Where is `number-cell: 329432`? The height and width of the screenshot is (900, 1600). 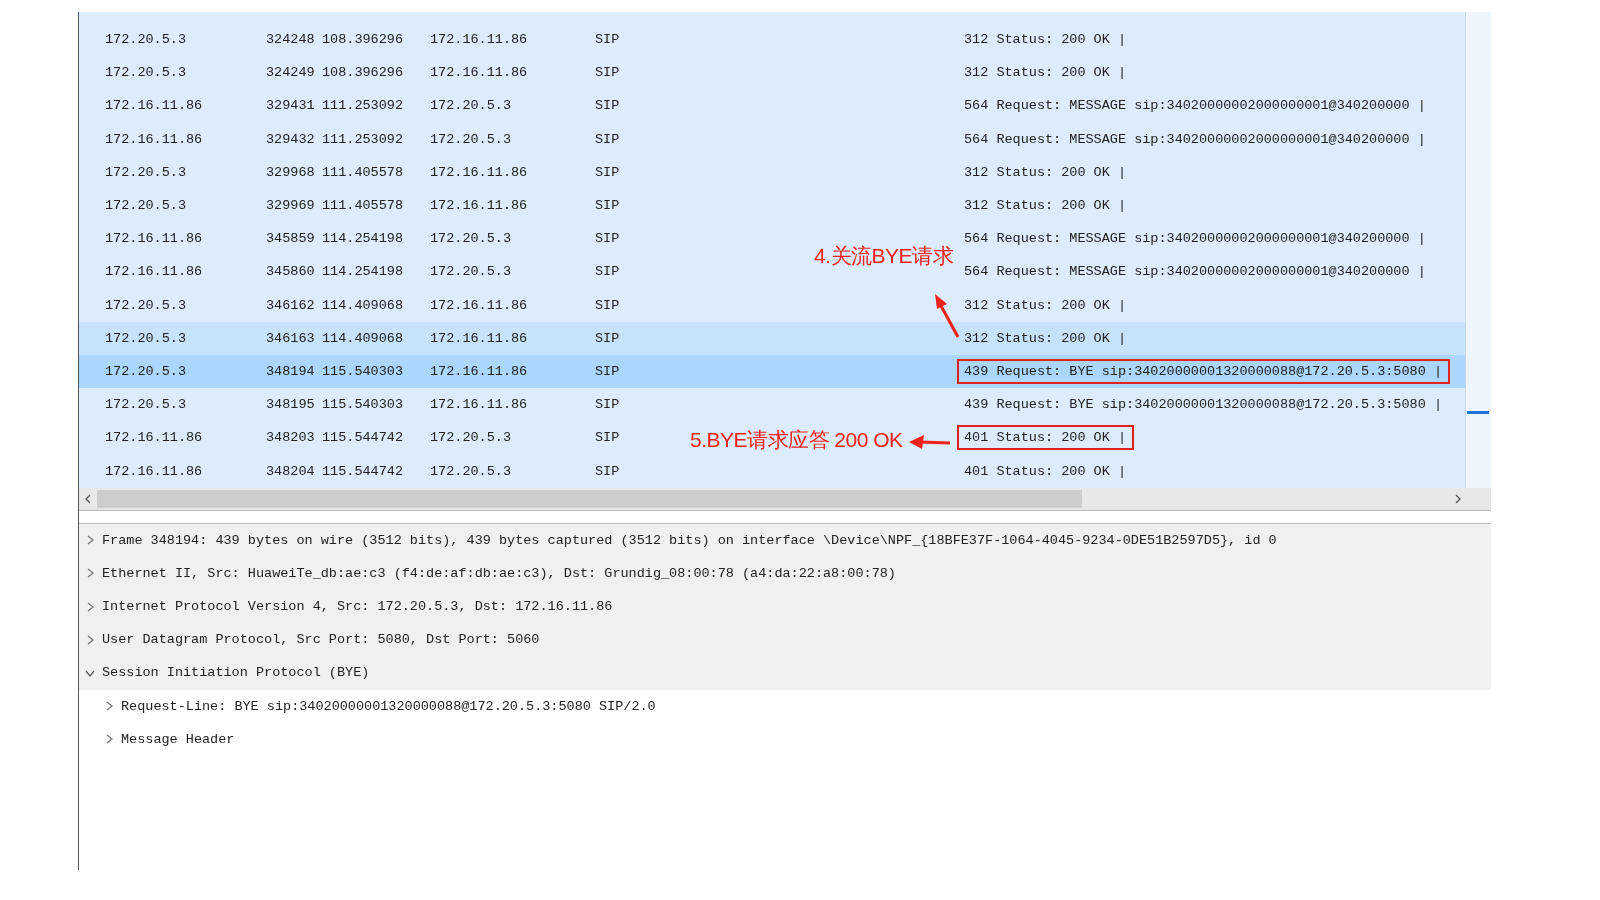 number-cell: 329432 is located at coordinates (290, 139).